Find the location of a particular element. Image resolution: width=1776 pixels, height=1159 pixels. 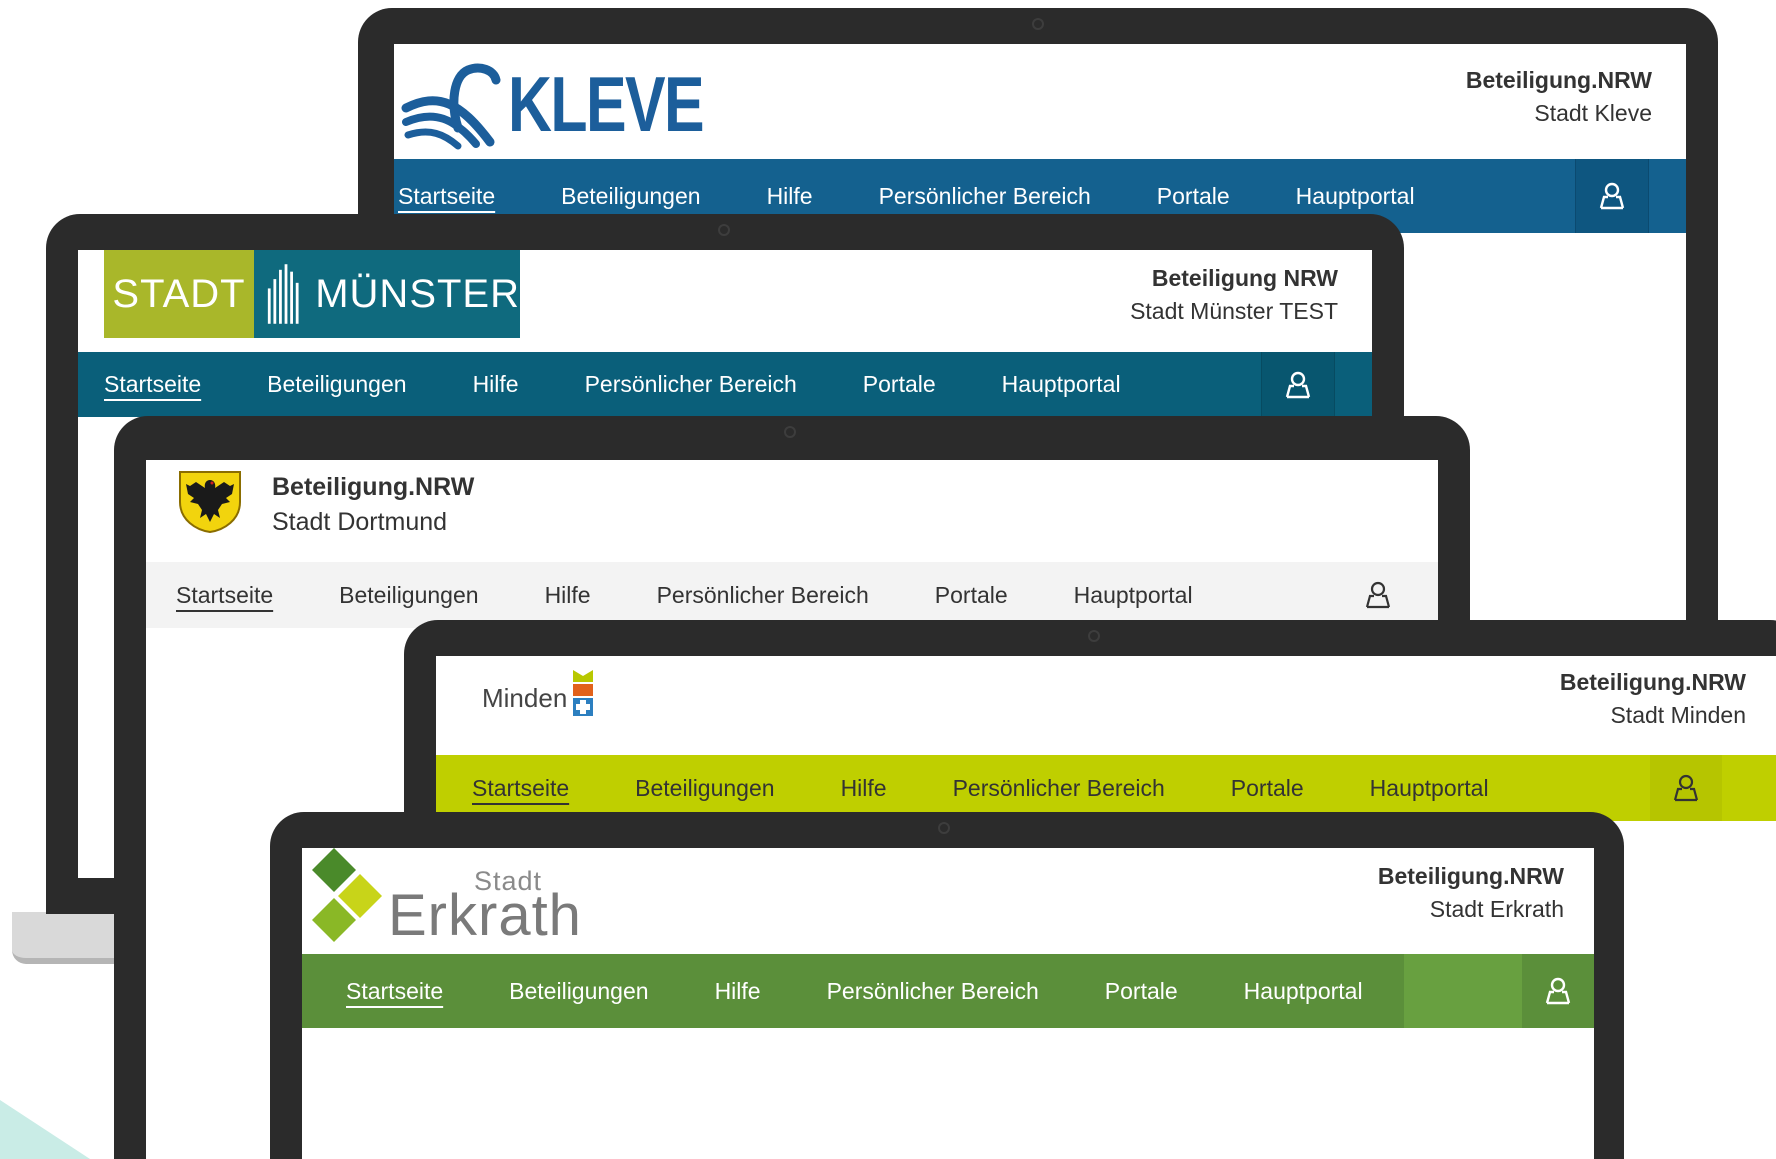

brand-subtitle: Stadt Minden is located at coordinates (1678, 715).